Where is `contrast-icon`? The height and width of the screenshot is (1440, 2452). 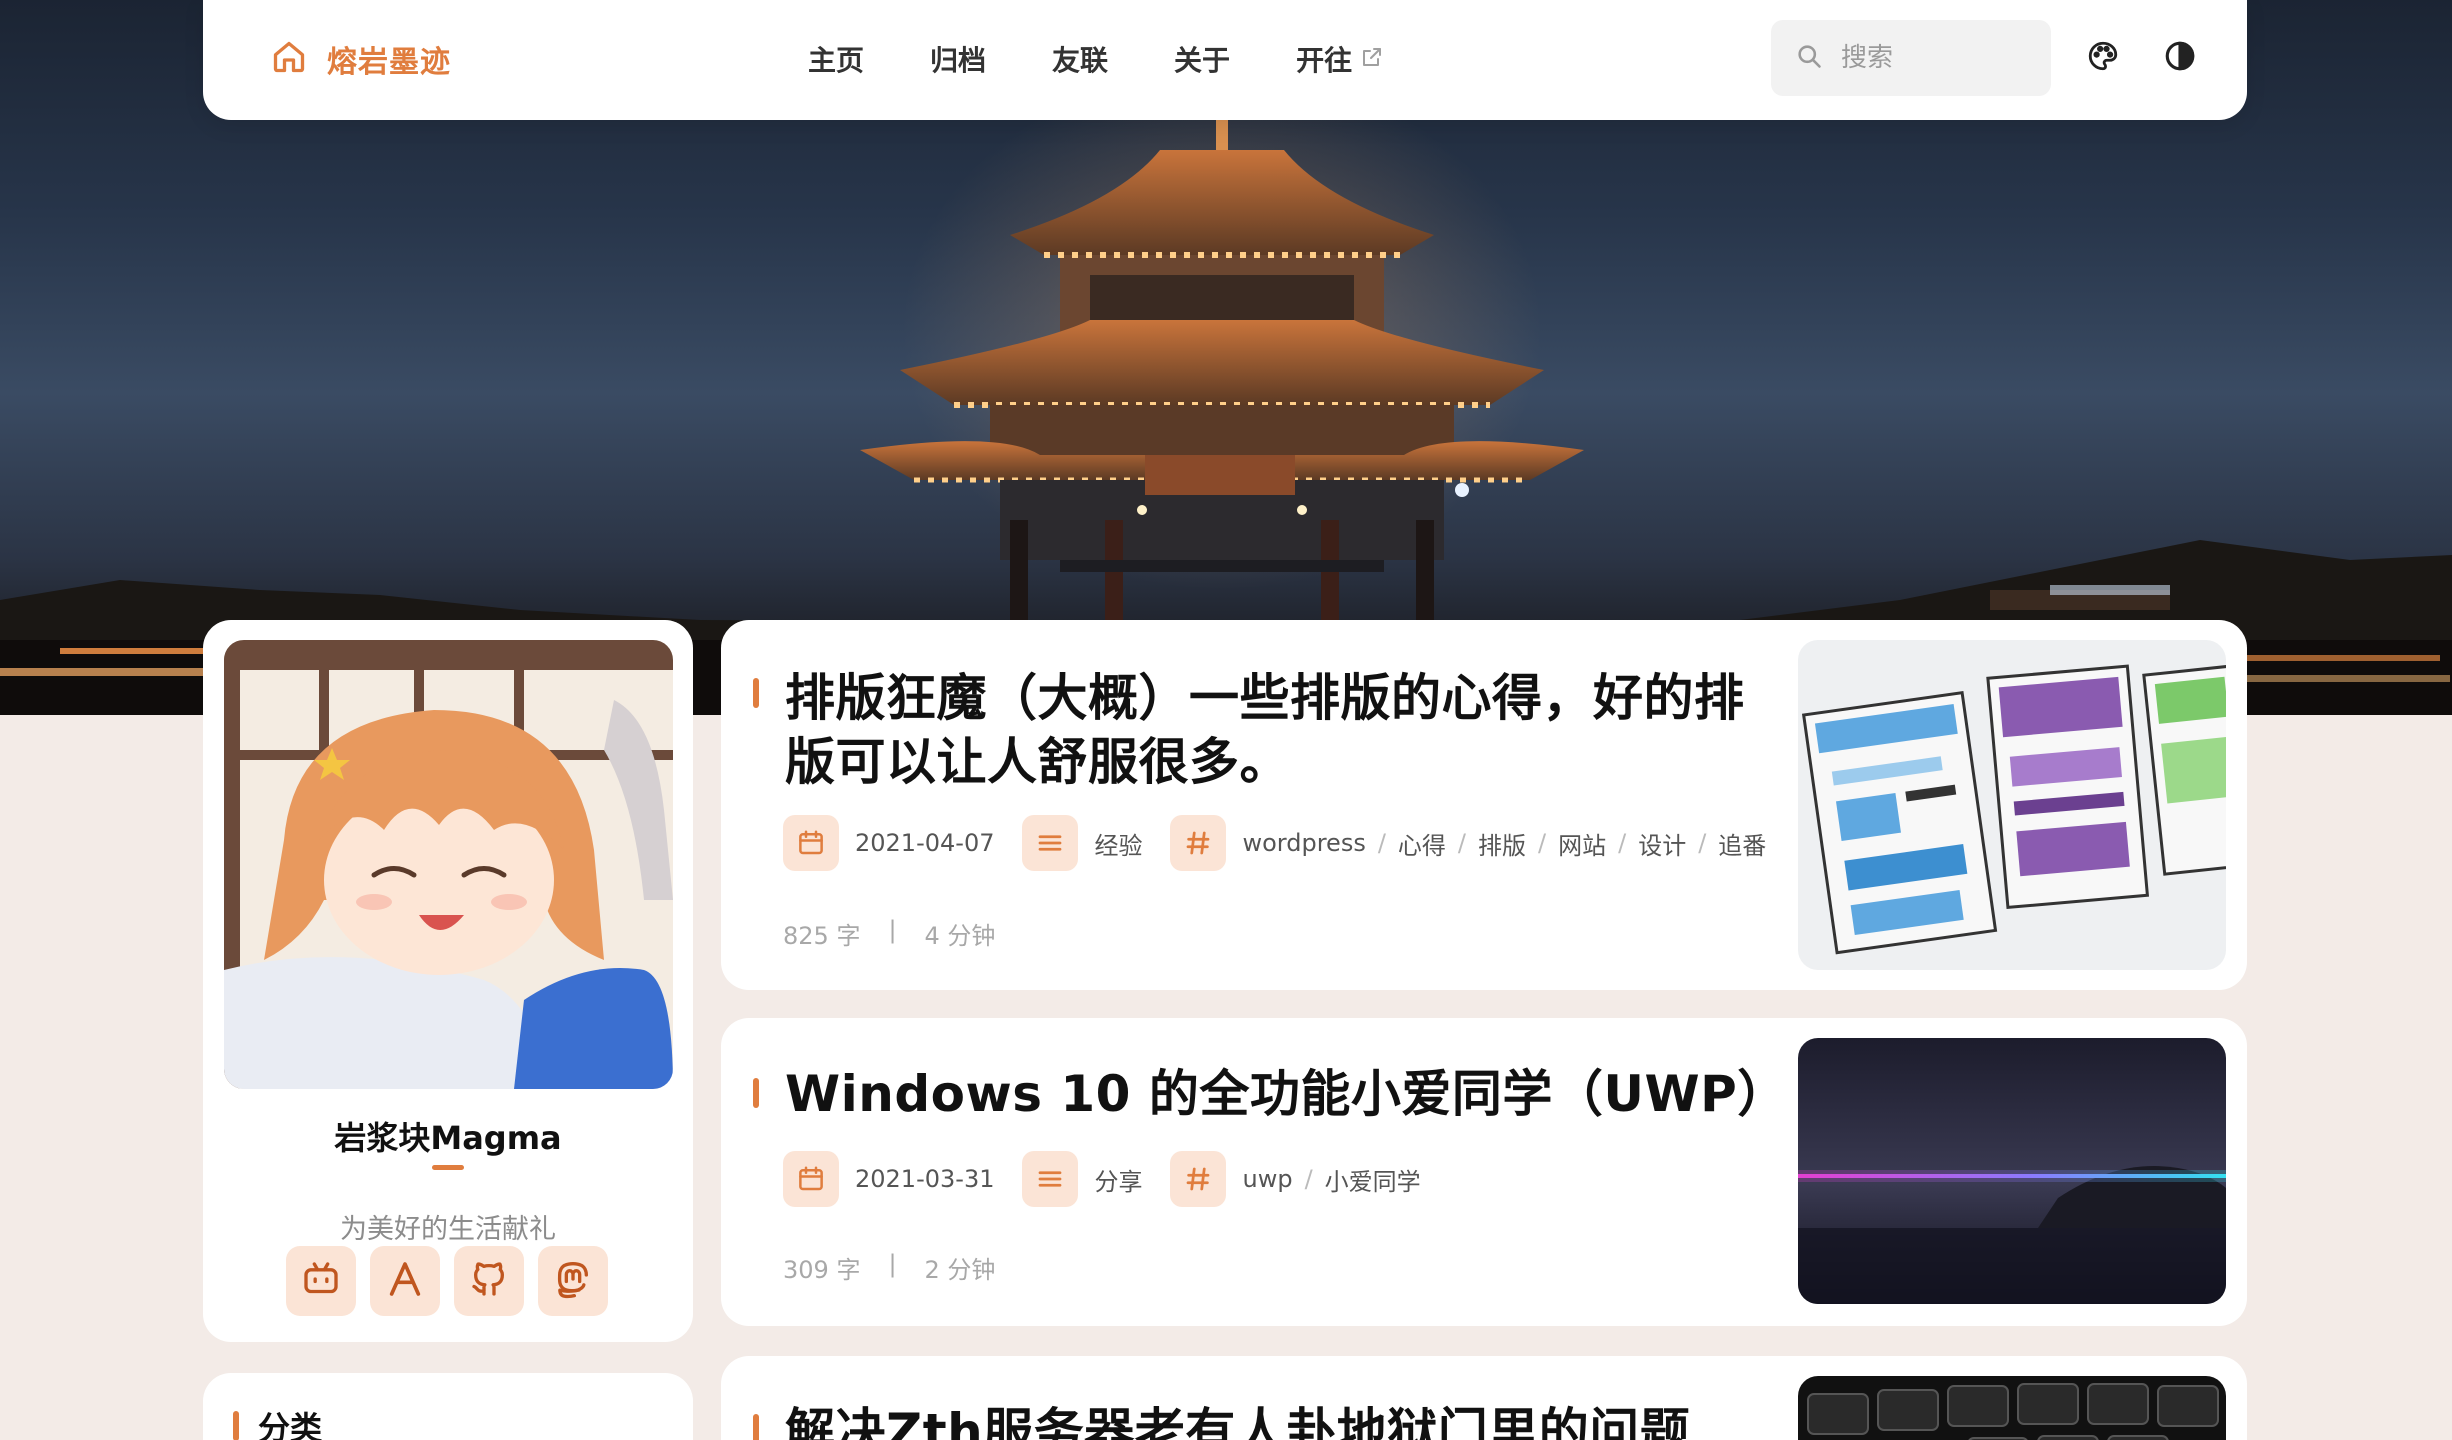
contrast-icon is located at coordinates (2180, 58).